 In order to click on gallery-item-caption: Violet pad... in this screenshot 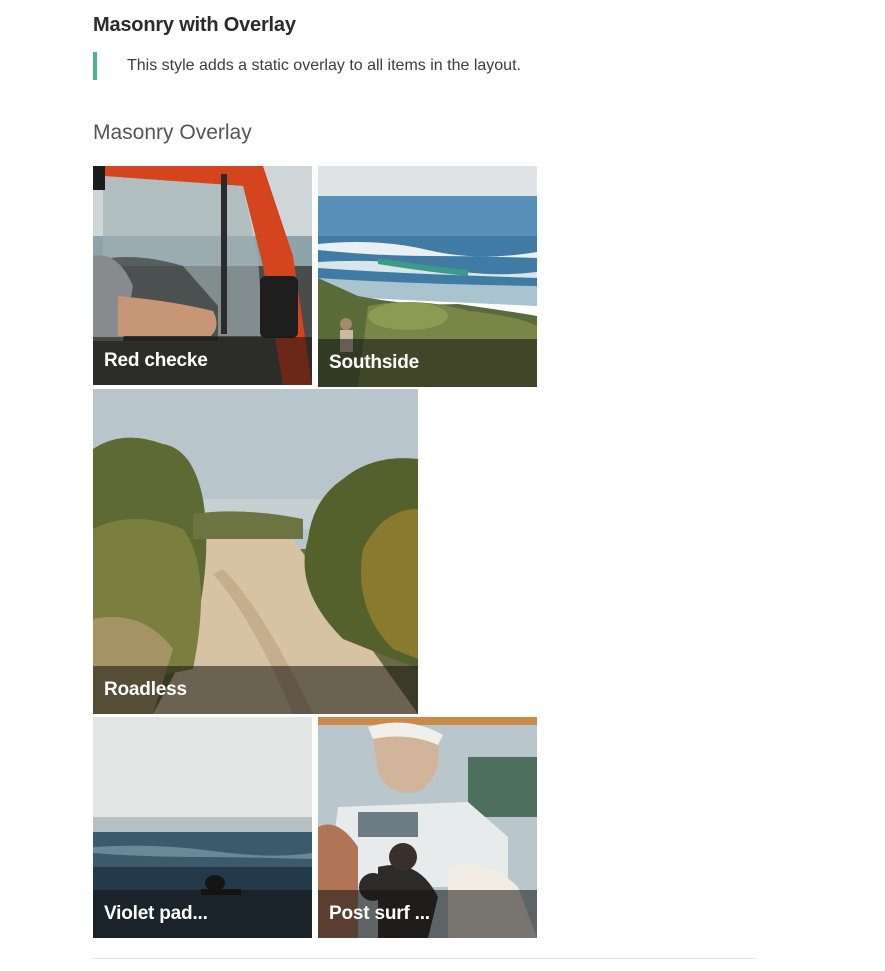, I will do `click(156, 913)`.